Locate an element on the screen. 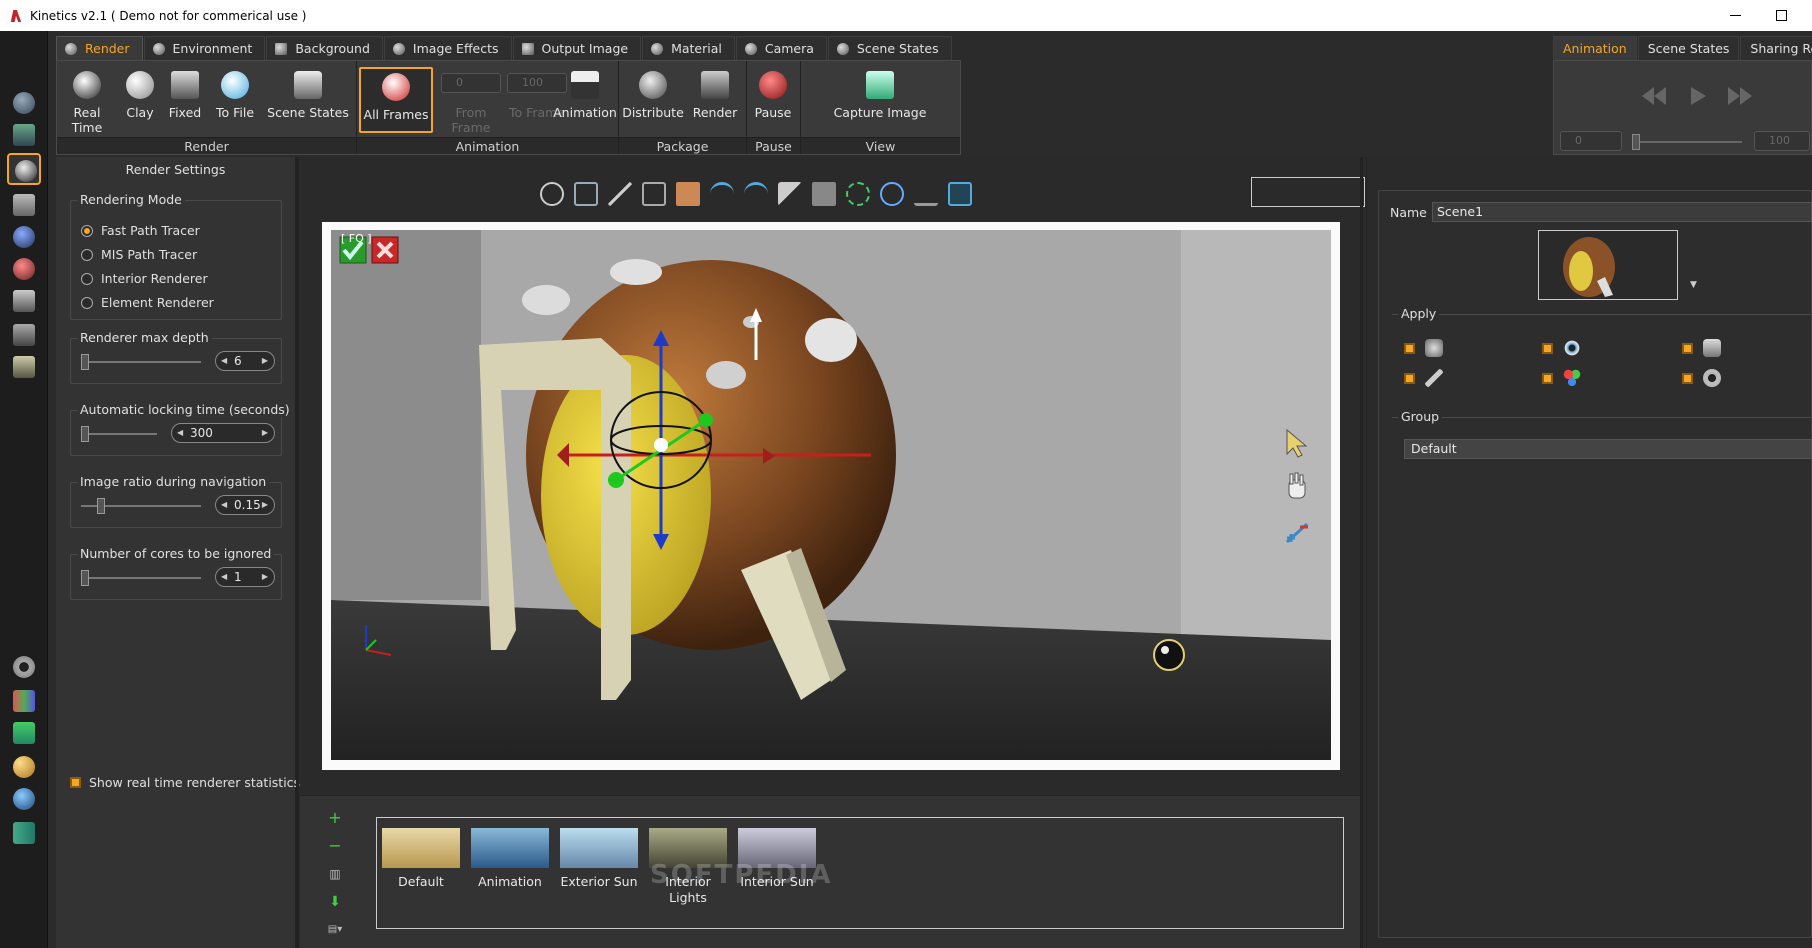  cores-ignored-spinbox: ◀ 1 ▶ is located at coordinates (245, 577).